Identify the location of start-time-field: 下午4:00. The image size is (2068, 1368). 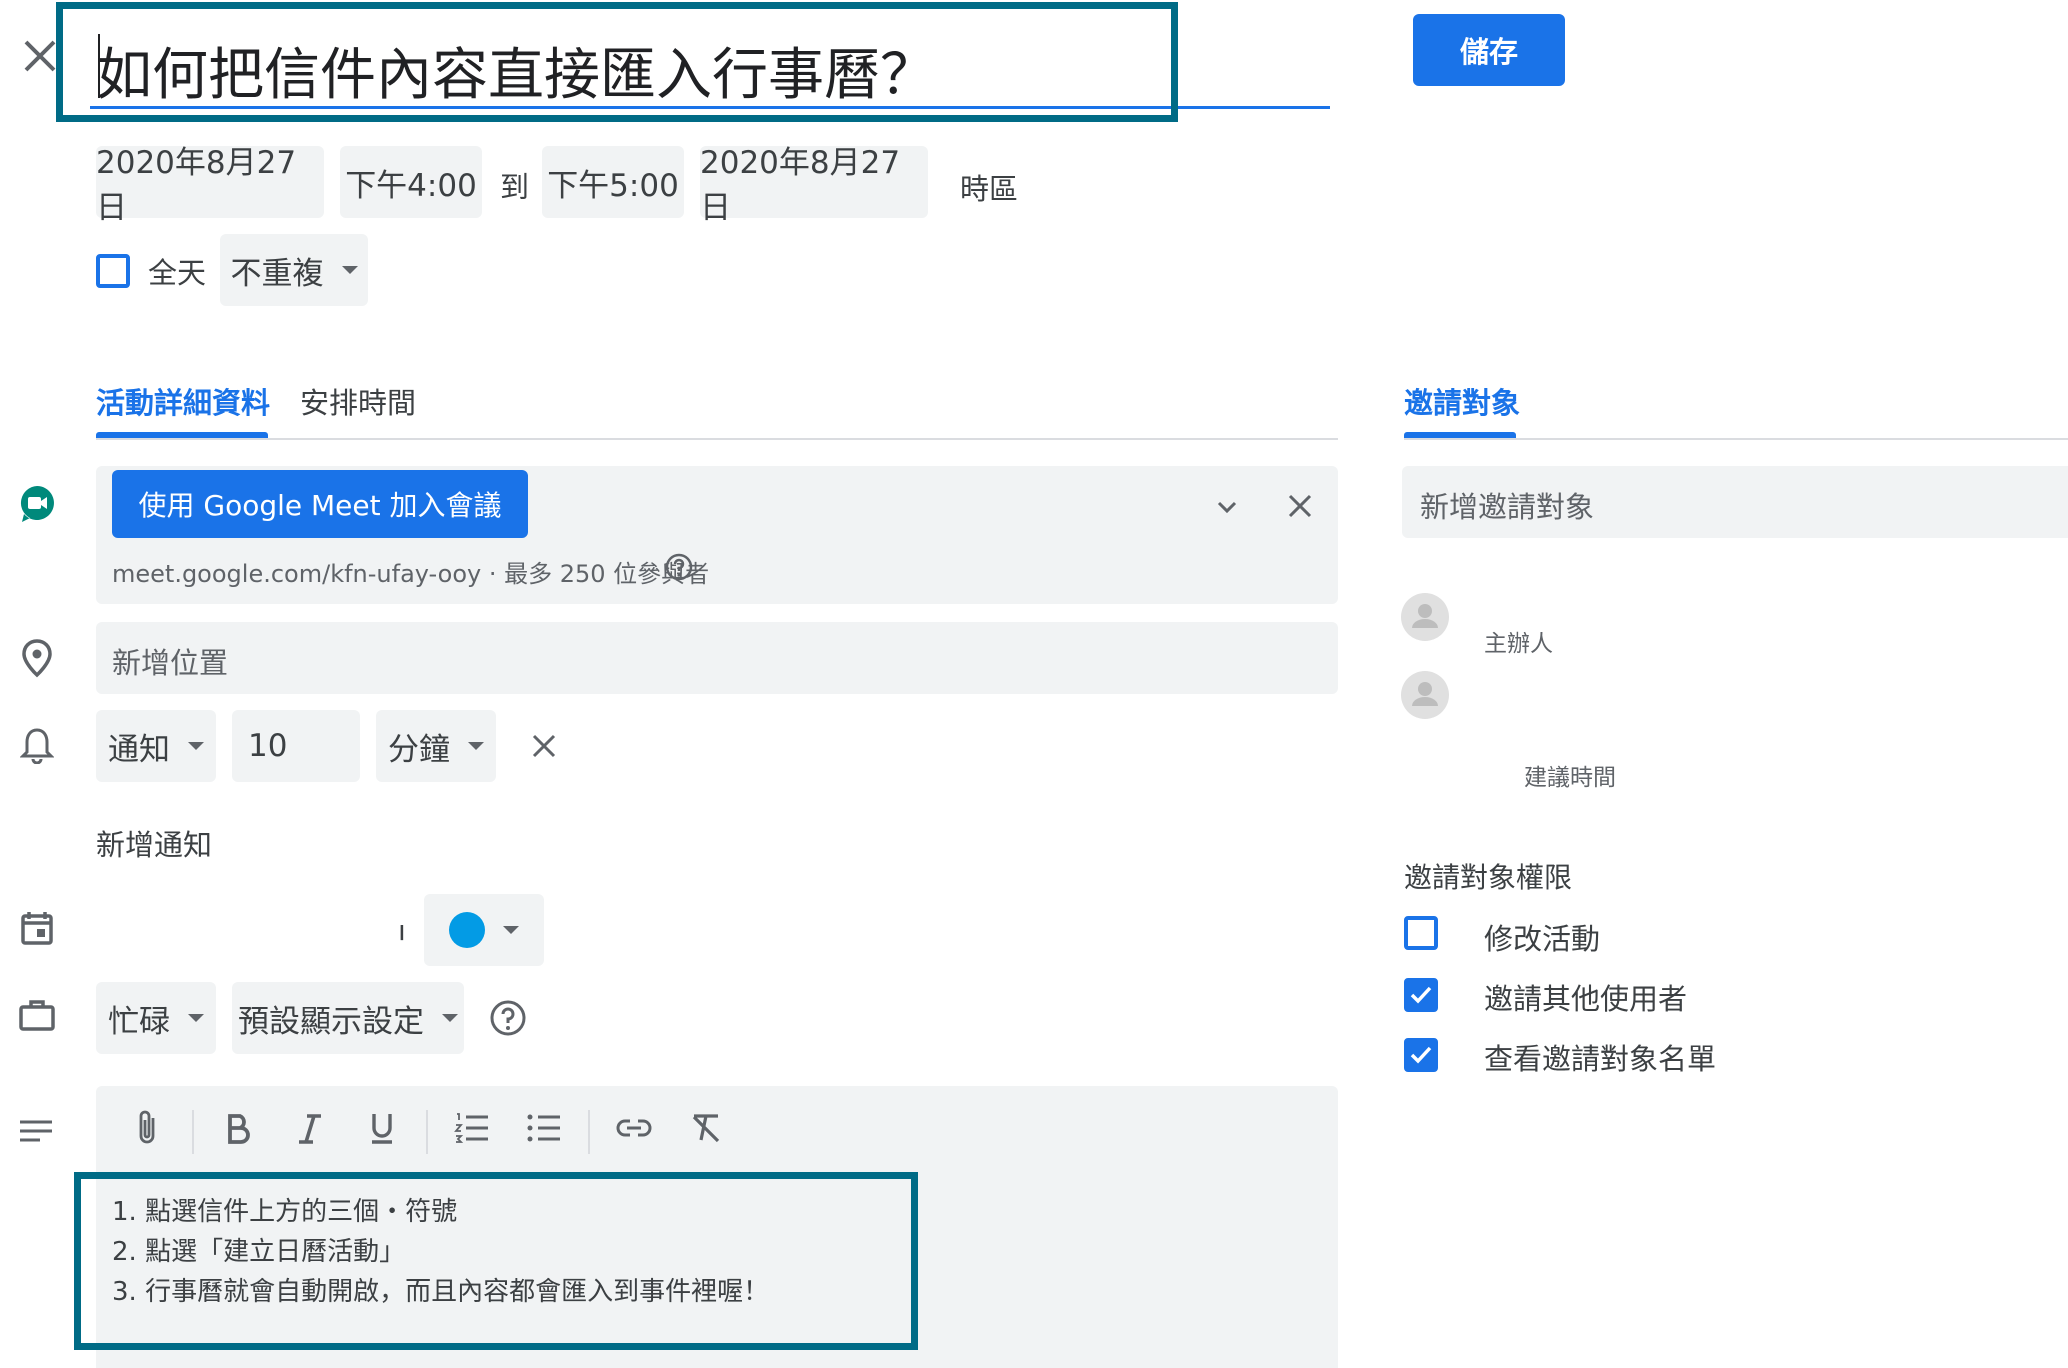
(411, 182).